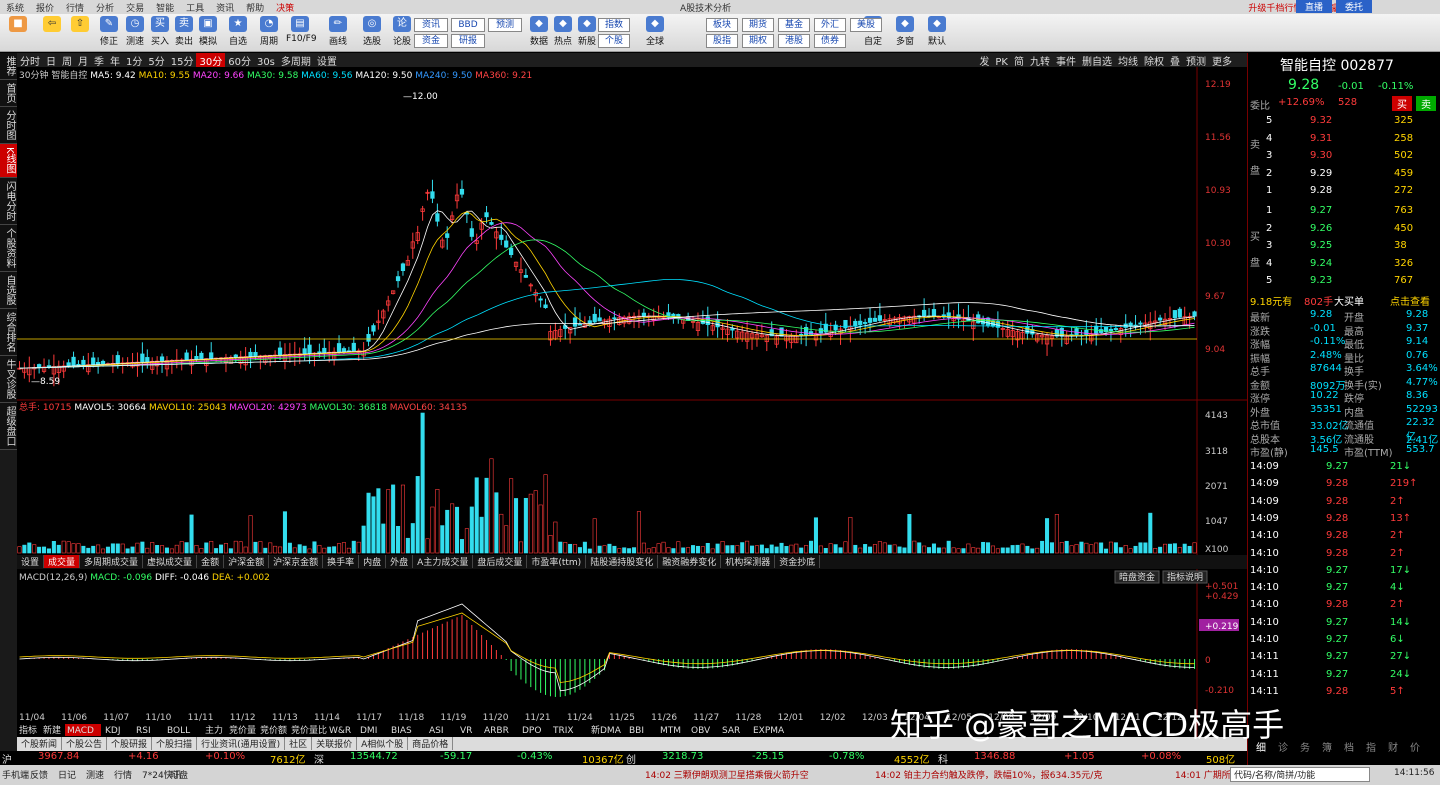 The image size is (1440, 785). I want to click on period-0: 分时, so click(30, 60).